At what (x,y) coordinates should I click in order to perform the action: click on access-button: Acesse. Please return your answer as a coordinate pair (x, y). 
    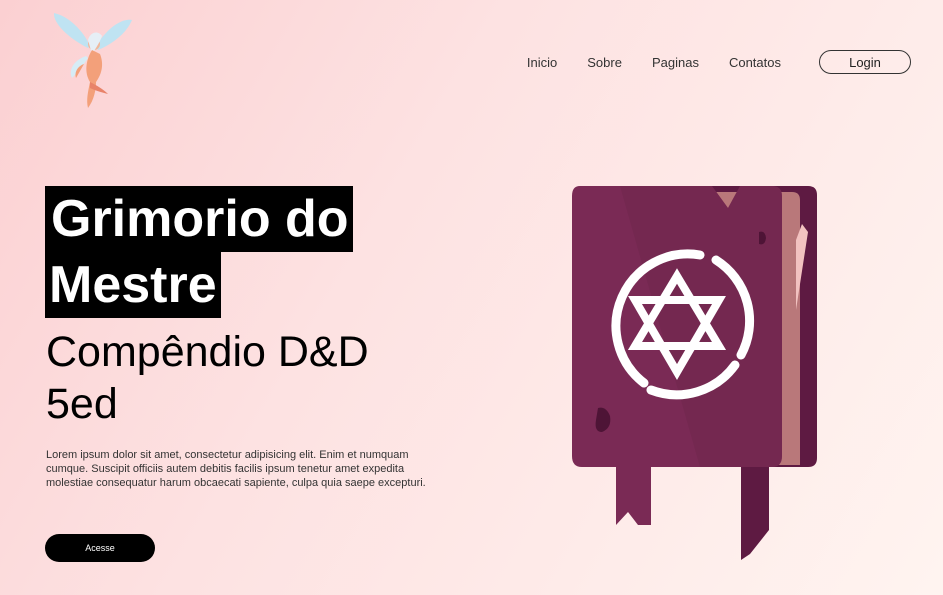
    Looking at the image, I should click on (100, 548).